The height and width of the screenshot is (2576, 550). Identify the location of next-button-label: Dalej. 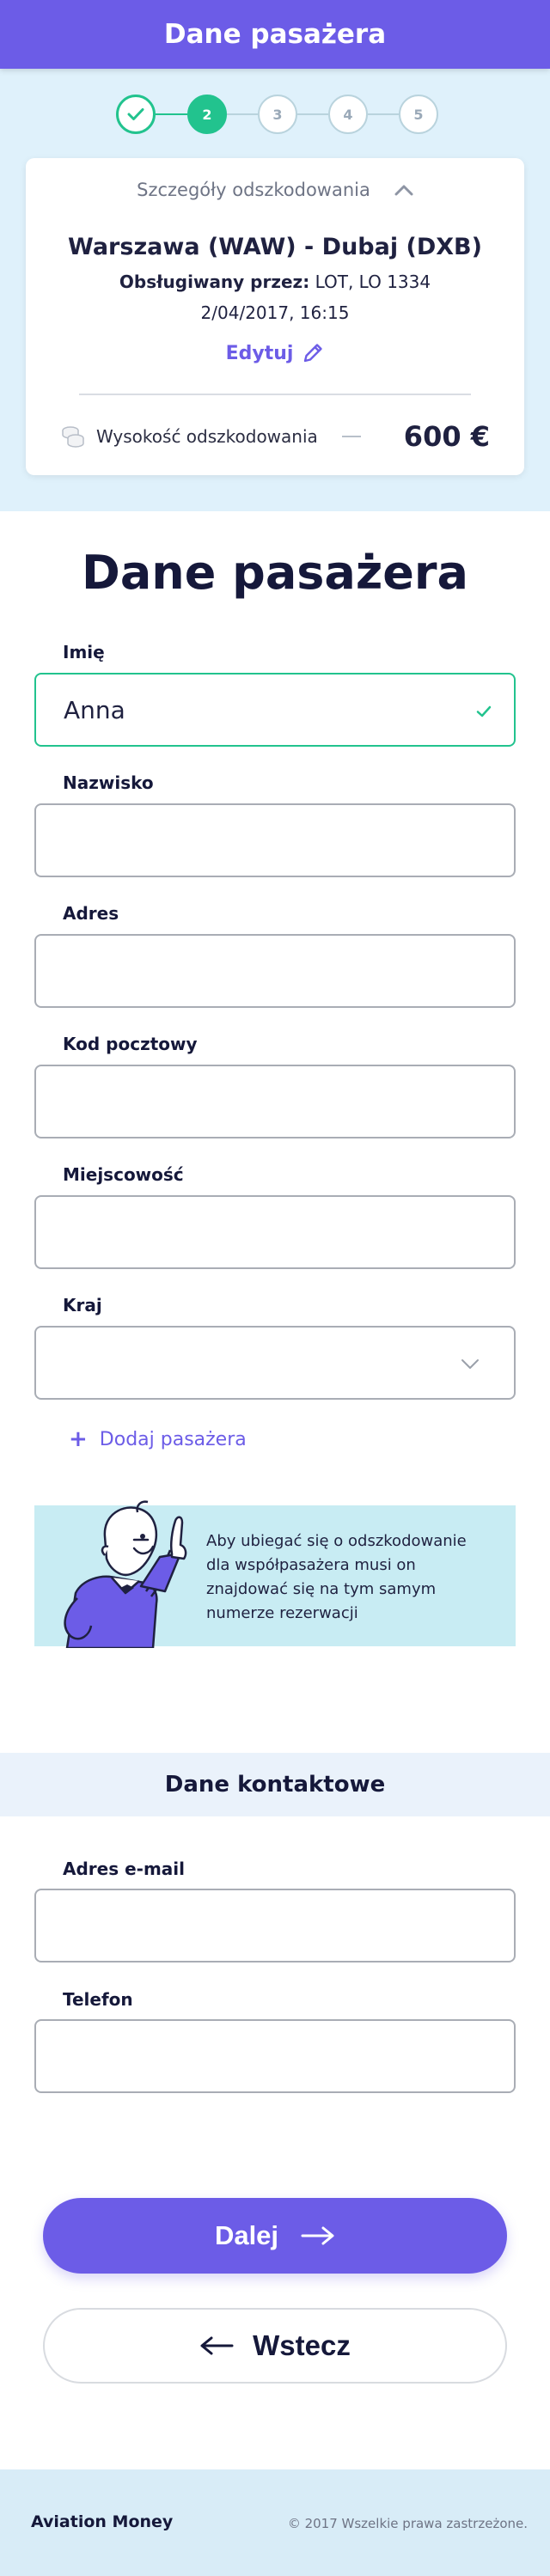
(246, 2235).